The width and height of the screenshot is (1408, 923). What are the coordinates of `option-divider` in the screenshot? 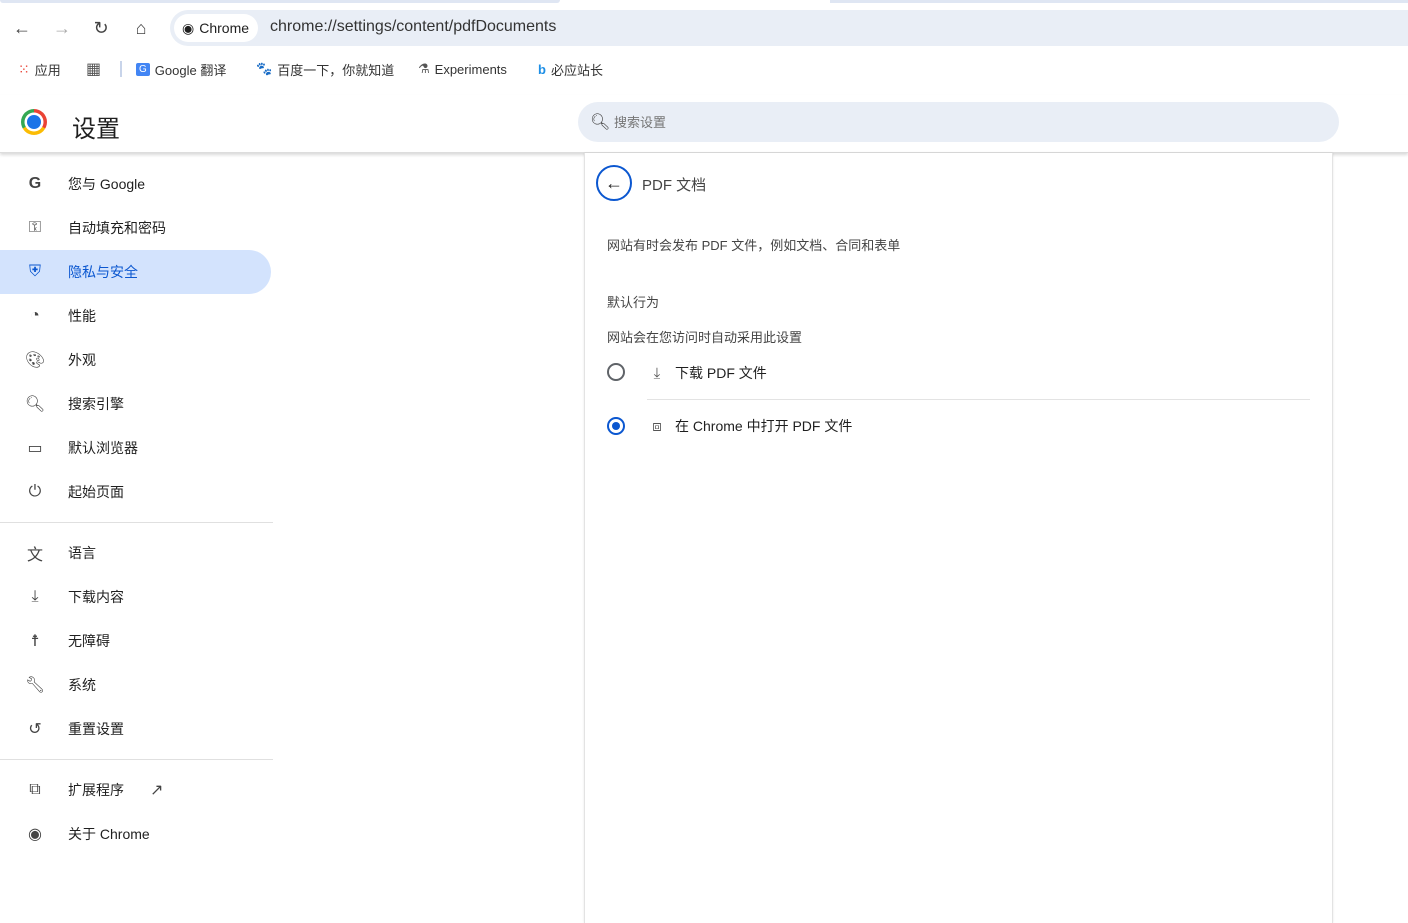 It's located at (978, 399).